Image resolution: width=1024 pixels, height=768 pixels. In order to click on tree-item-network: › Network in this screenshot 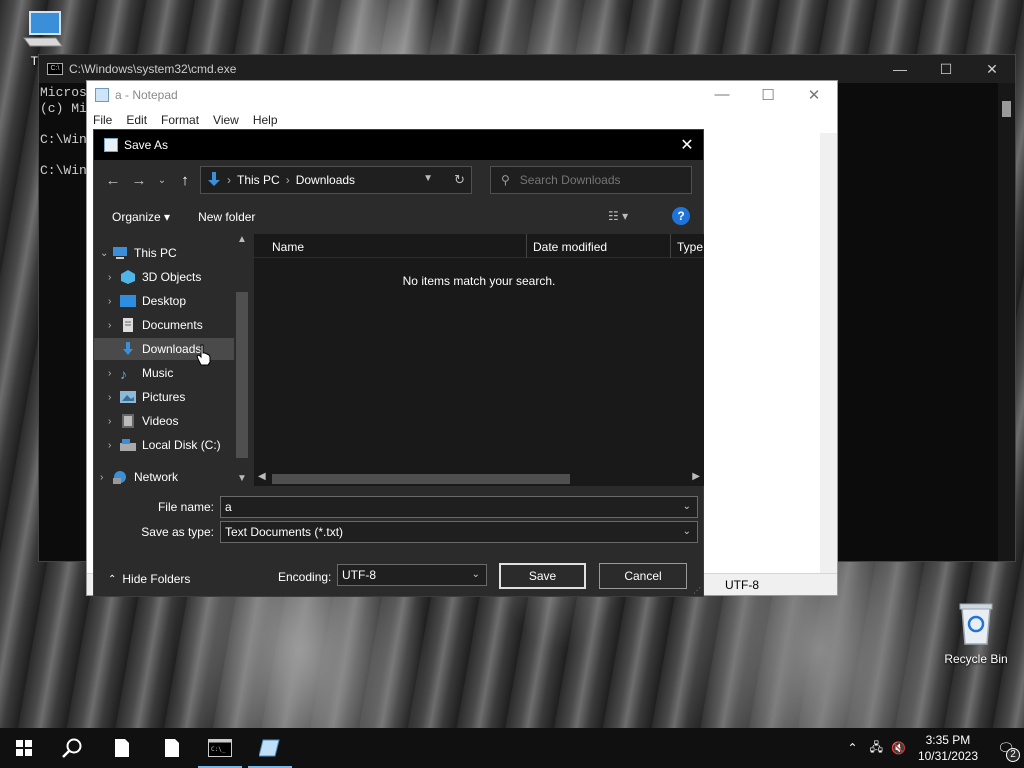, I will do `click(167, 477)`.